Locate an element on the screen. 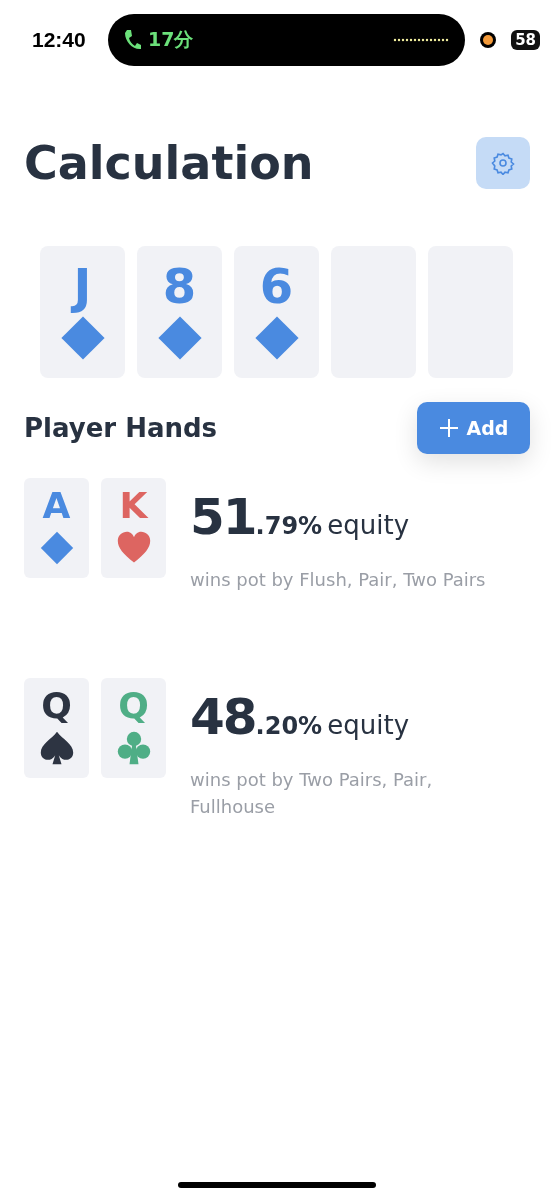 The image size is (554, 1200). home-indicator is located at coordinates (277, 1185).